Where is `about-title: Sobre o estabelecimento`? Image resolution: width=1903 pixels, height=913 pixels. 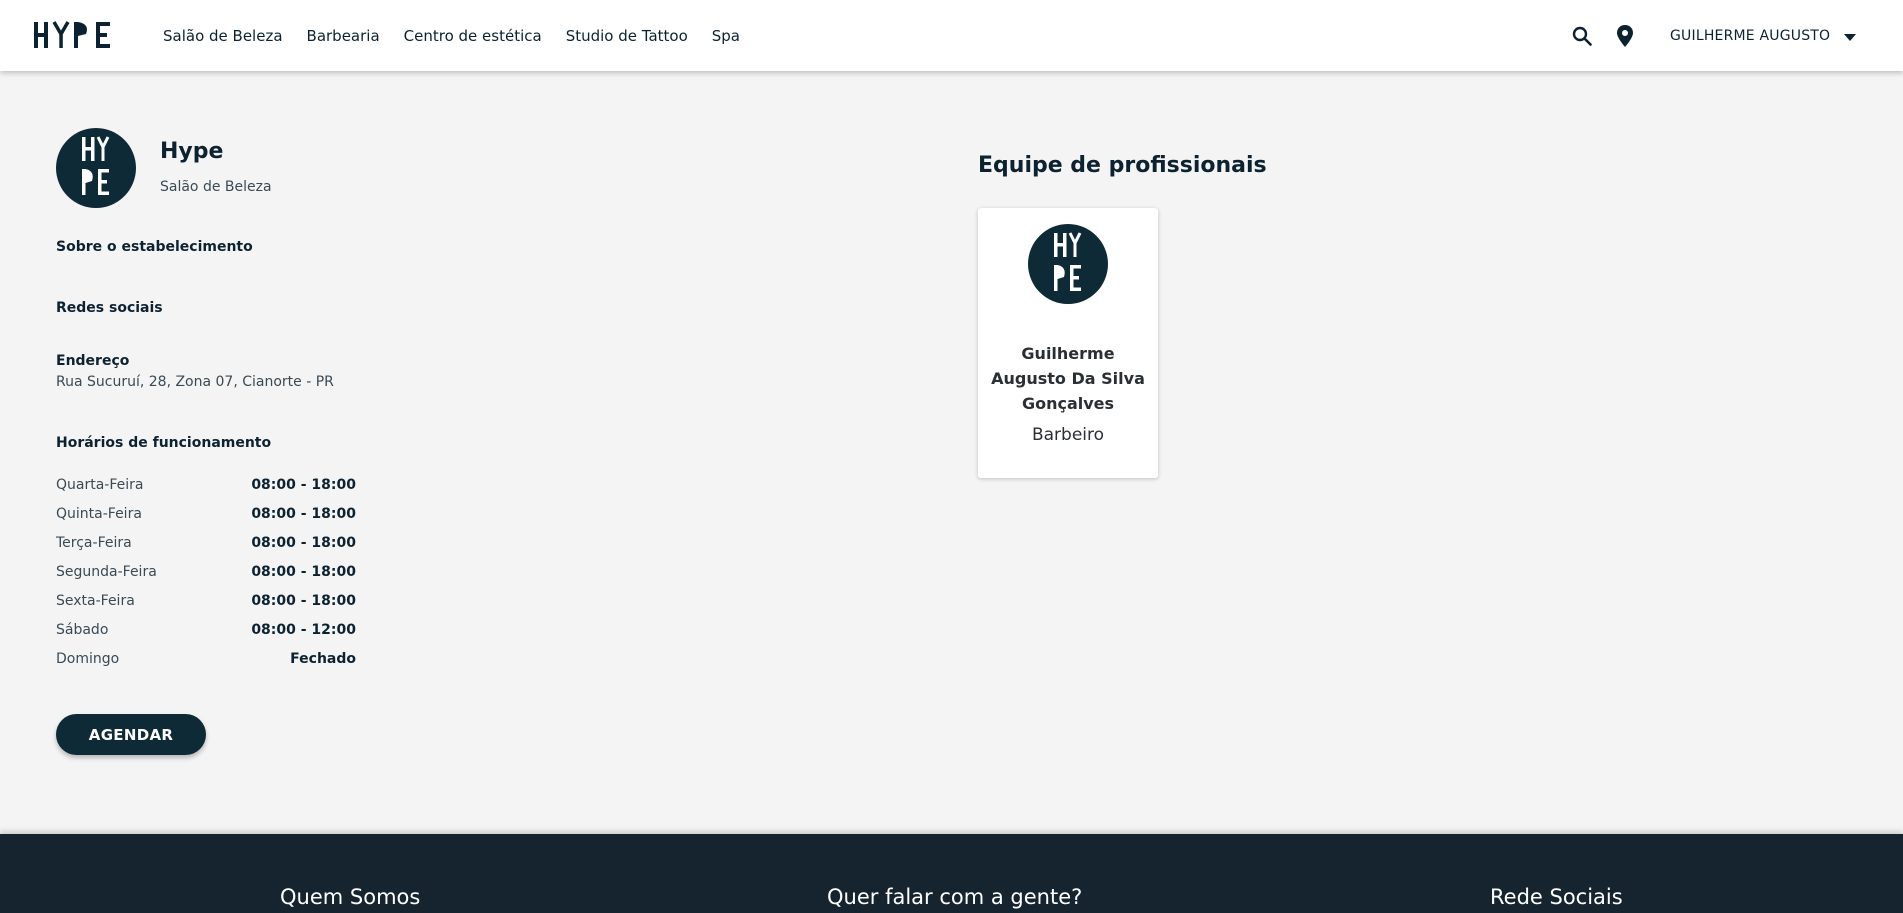
about-title: Sobre o estabelecimento is located at coordinates (154, 247).